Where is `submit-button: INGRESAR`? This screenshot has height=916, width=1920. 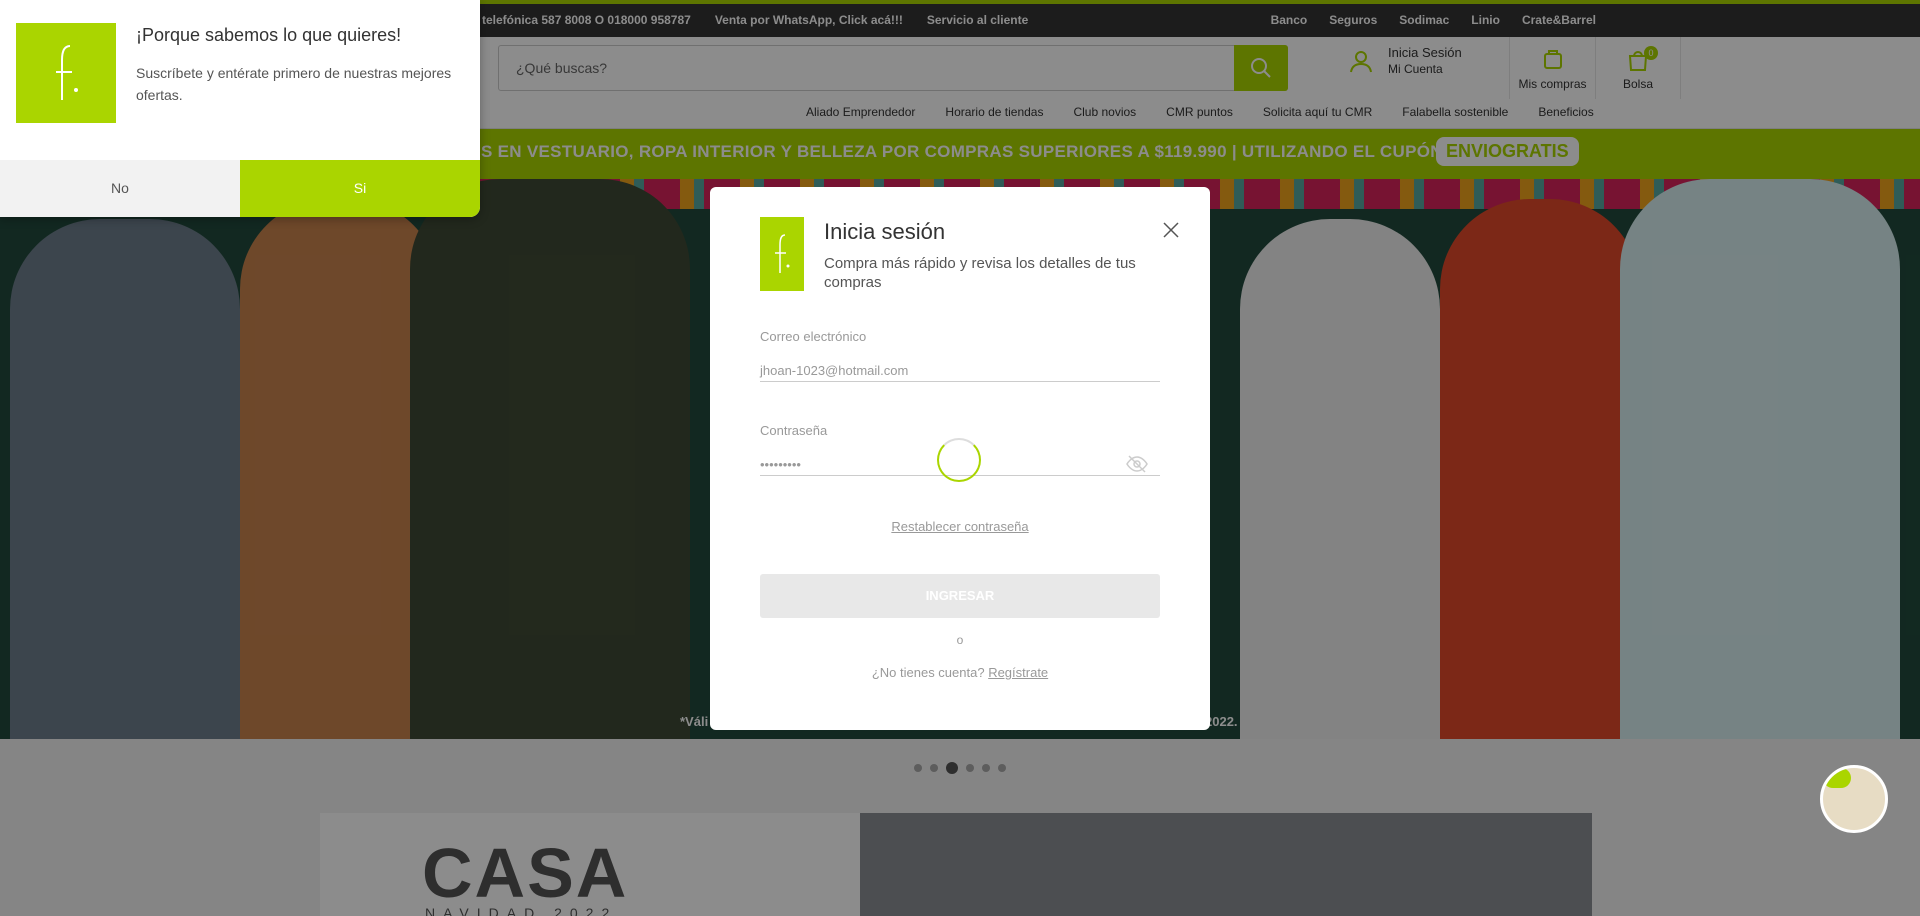 submit-button: INGRESAR is located at coordinates (960, 596).